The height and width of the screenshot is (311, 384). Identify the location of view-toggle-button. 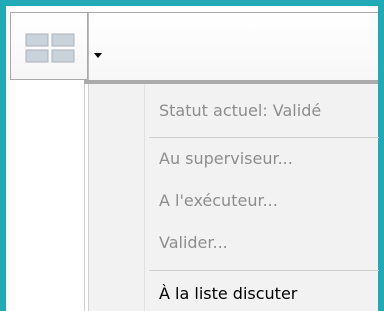
(49, 46).